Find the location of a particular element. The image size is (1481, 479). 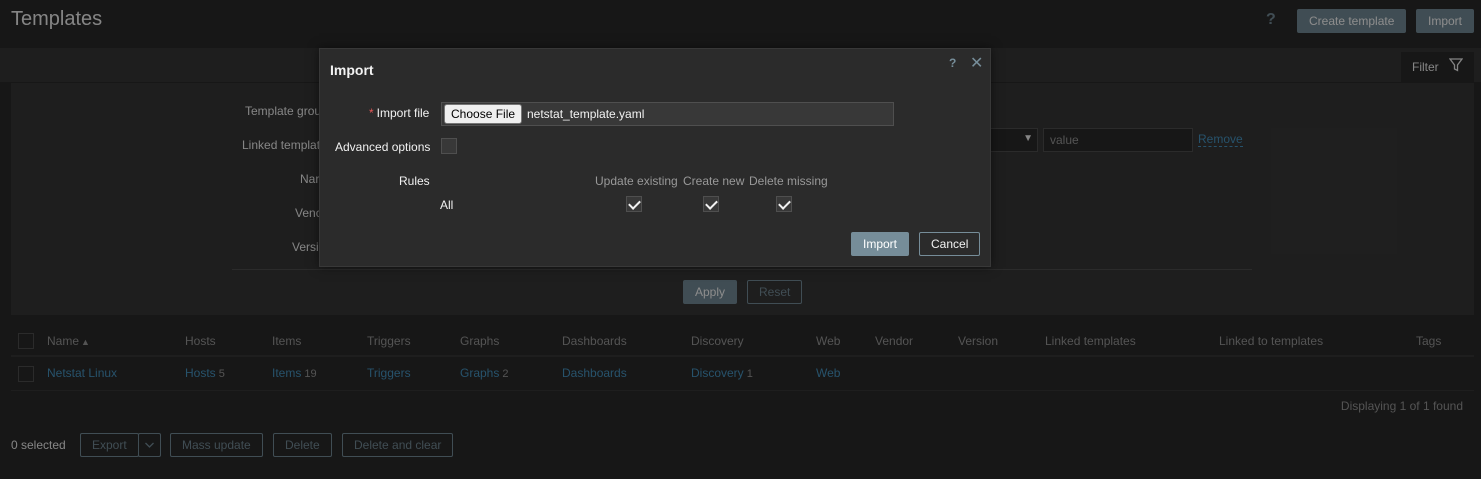

import-file-label: * Import file is located at coordinates (399, 113).